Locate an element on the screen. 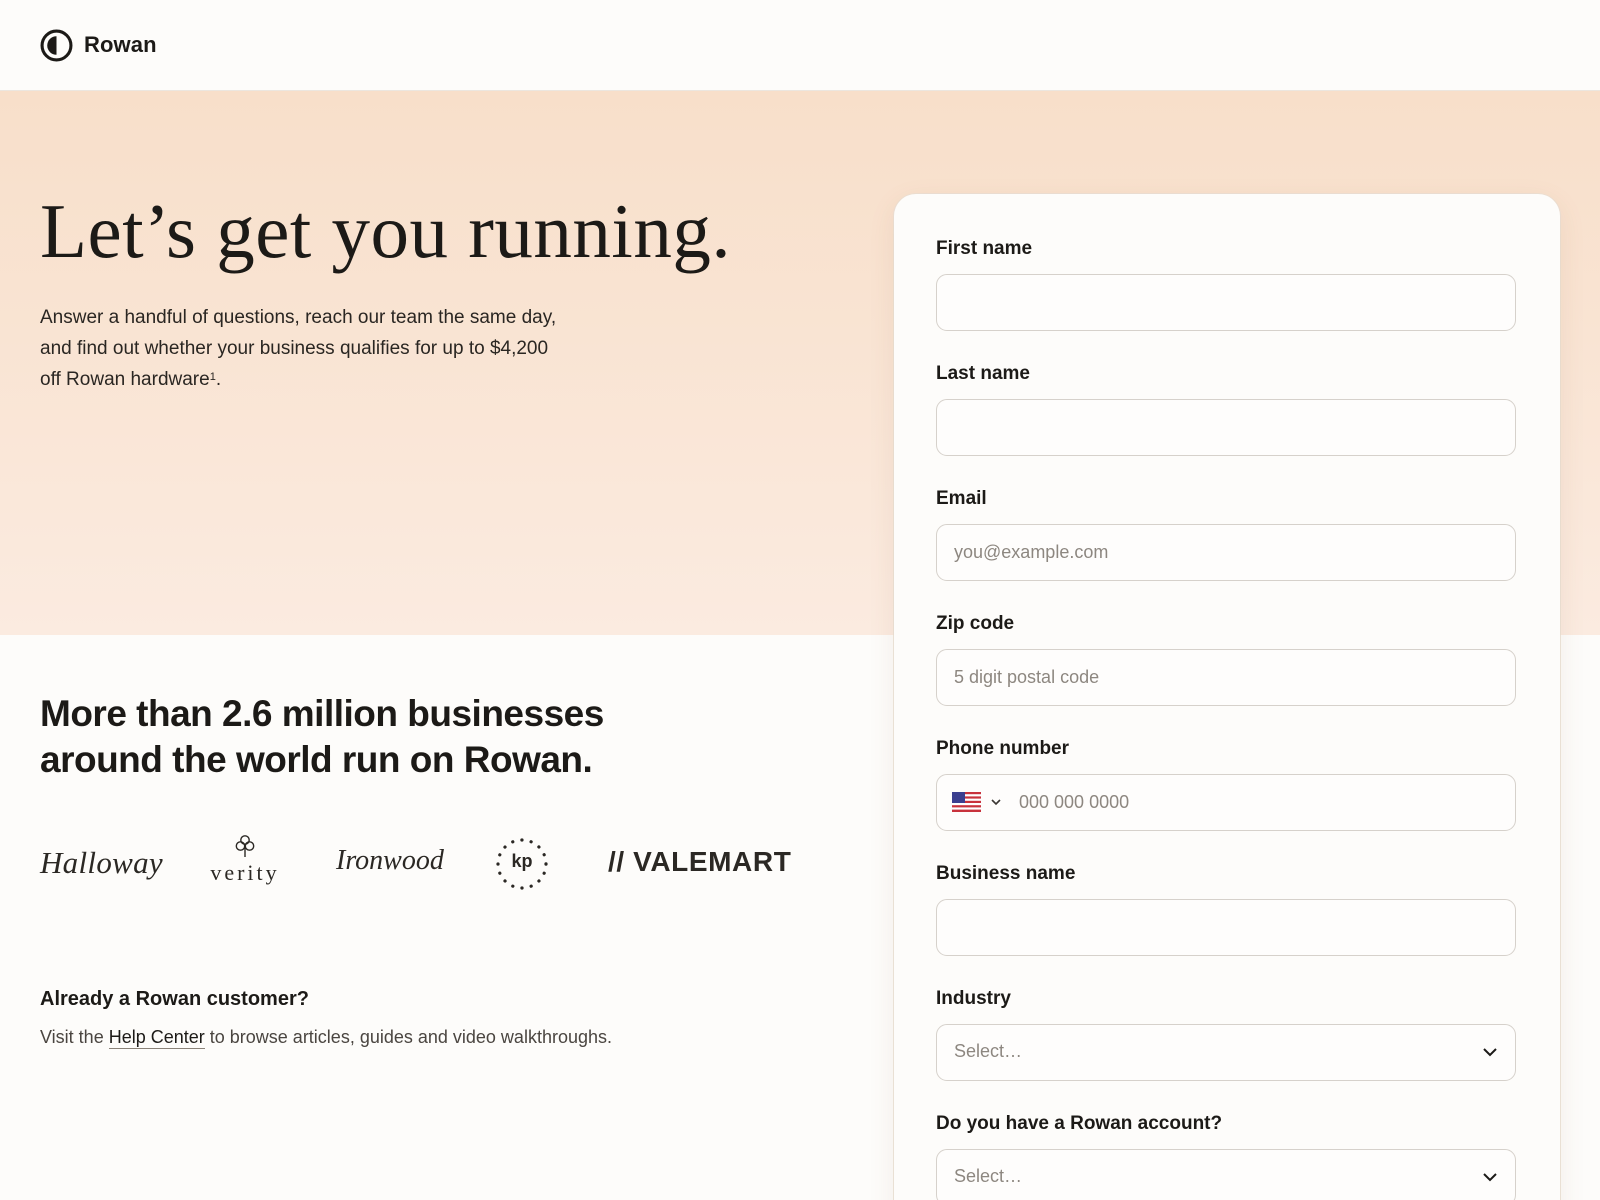 This screenshot has width=1600, height=1200. kp-logo: kp is located at coordinates (522, 864).